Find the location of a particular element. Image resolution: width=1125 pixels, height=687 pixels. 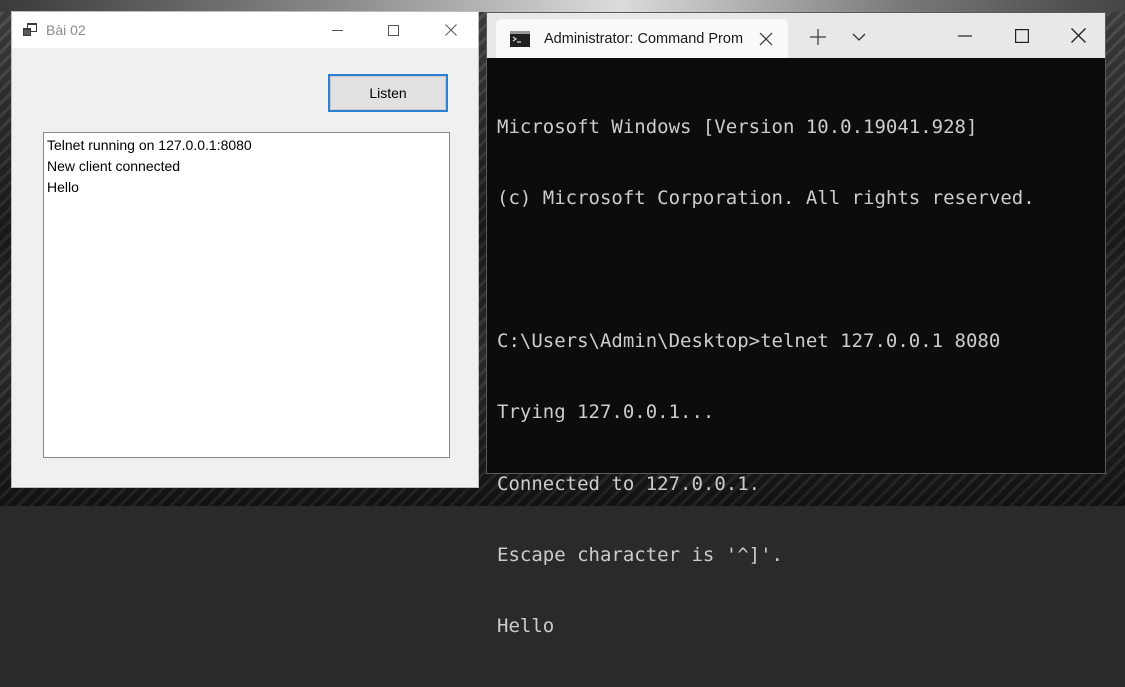

log-line: Telnet running on 127.0.0.1:8080 is located at coordinates (149, 145).